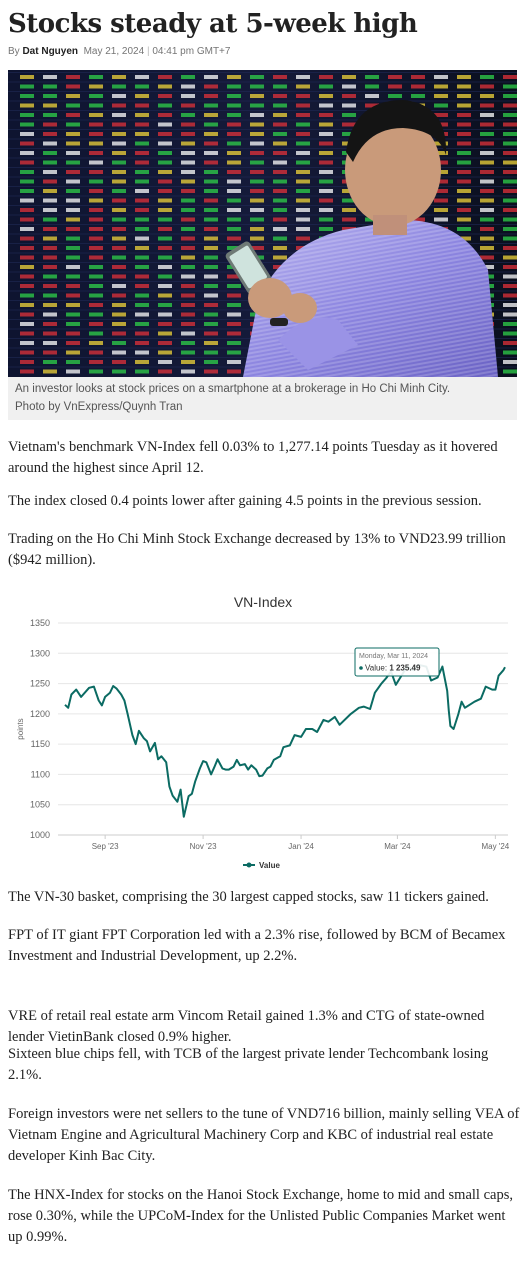 This screenshot has width=532, height=1264. Describe the element at coordinates (40, 835) in the screenshot. I see `y-tick-label: 1000` at that location.